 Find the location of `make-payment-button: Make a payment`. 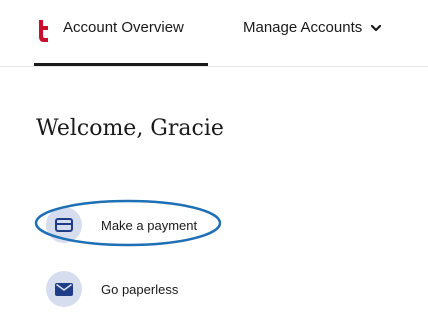

make-payment-button: Make a payment is located at coordinates (121, 225).